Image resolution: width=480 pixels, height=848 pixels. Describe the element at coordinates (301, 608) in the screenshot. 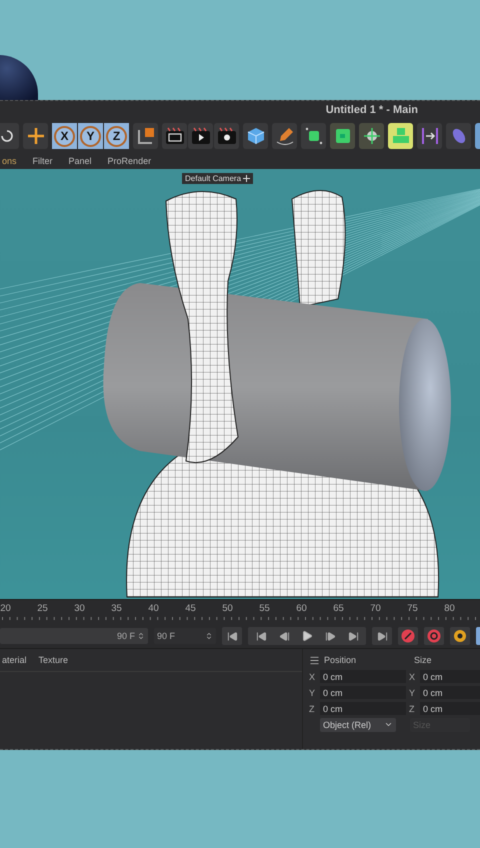

I see `frame-number: 60` at that location.